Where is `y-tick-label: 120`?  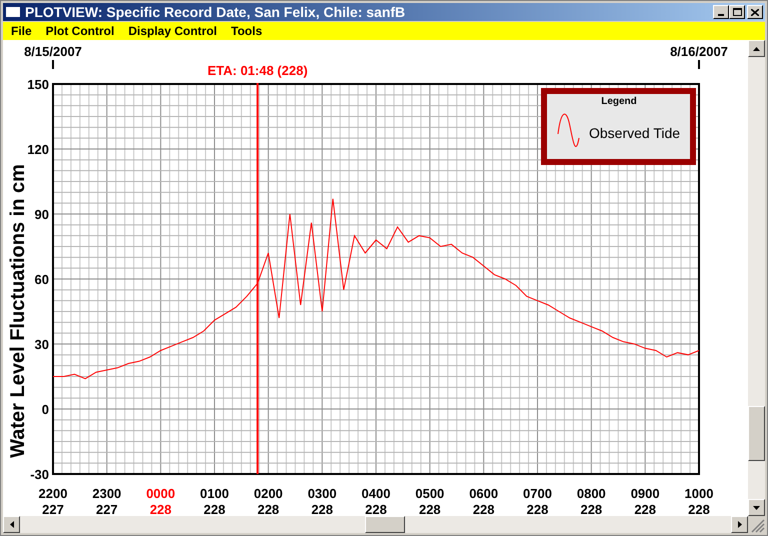
y-tick-label: 120 is located at coordinates (38, 149).